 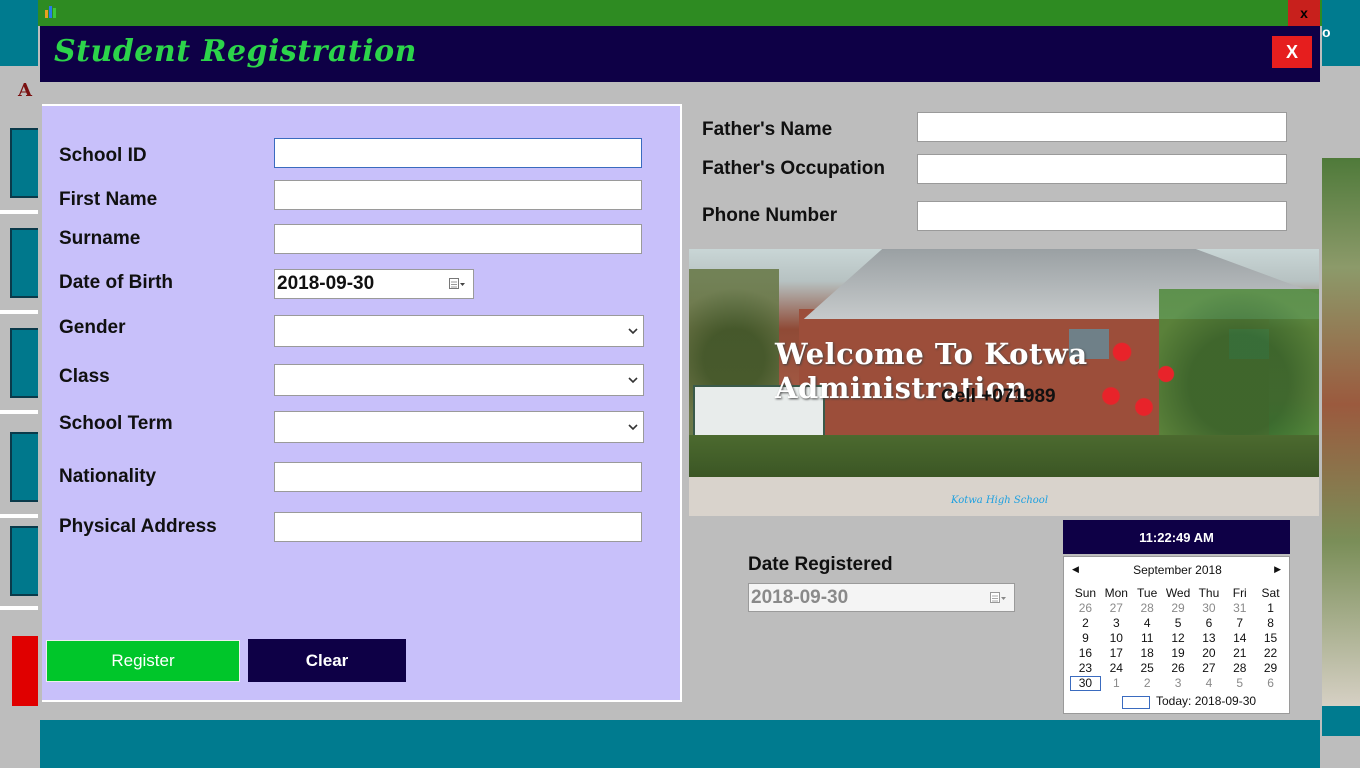 I want to click on calendar-day: 24, so click(x=1116, y=668).